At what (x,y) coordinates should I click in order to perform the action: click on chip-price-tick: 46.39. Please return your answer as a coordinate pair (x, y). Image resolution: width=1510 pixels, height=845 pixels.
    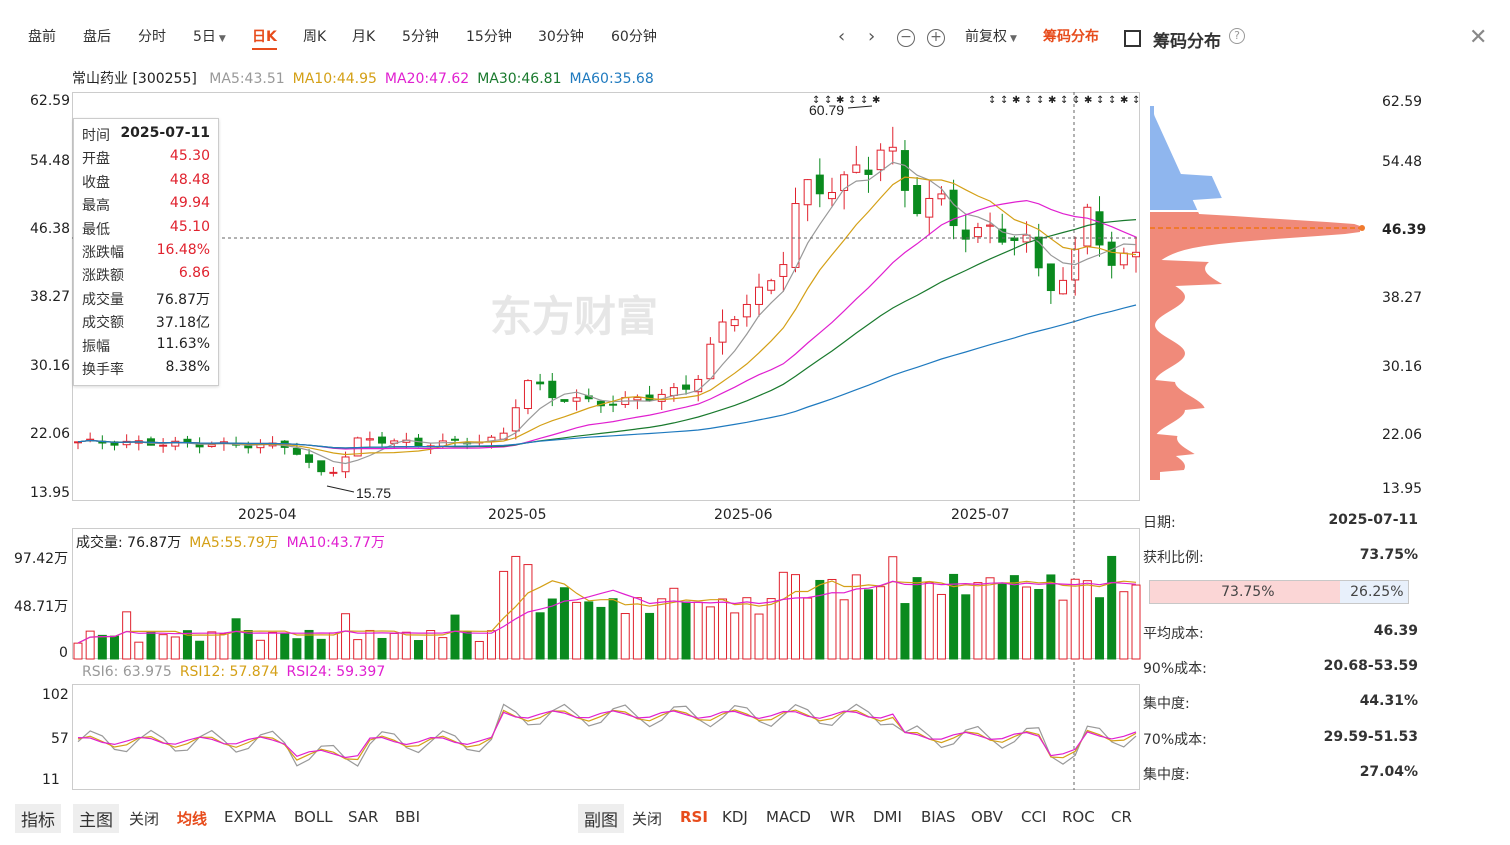
    Looking at the image, I should click on (1404, 230).